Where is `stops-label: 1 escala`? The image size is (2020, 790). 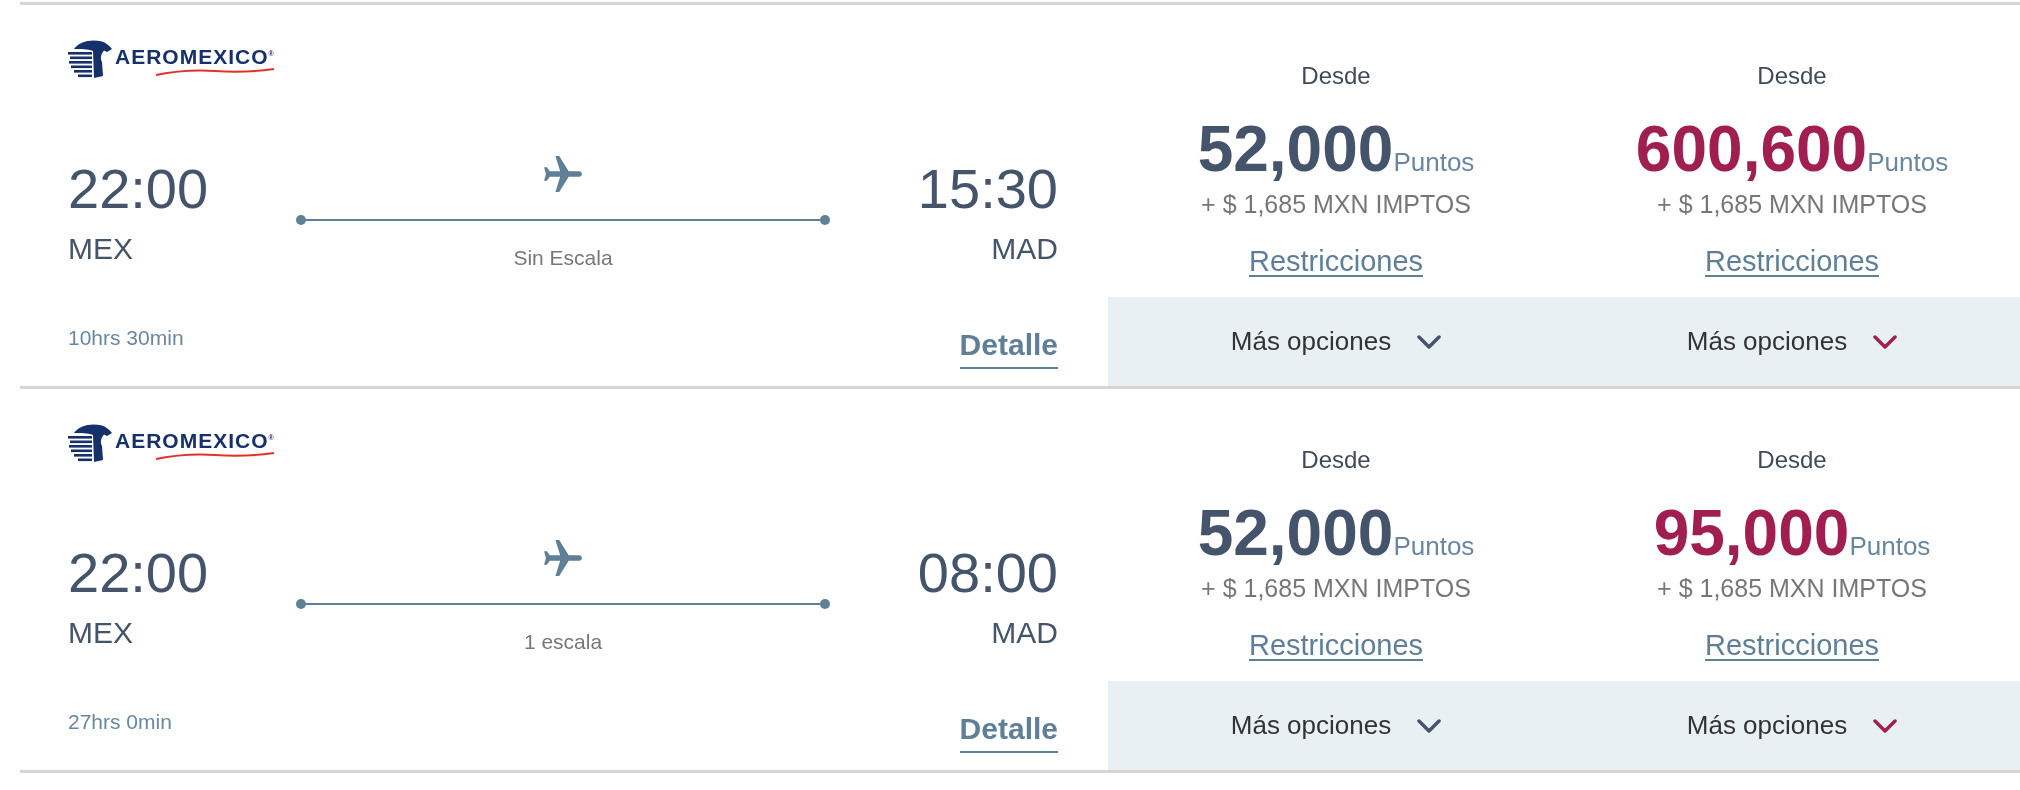 stops-label: 1 escala is located at coordinates (563, 642).